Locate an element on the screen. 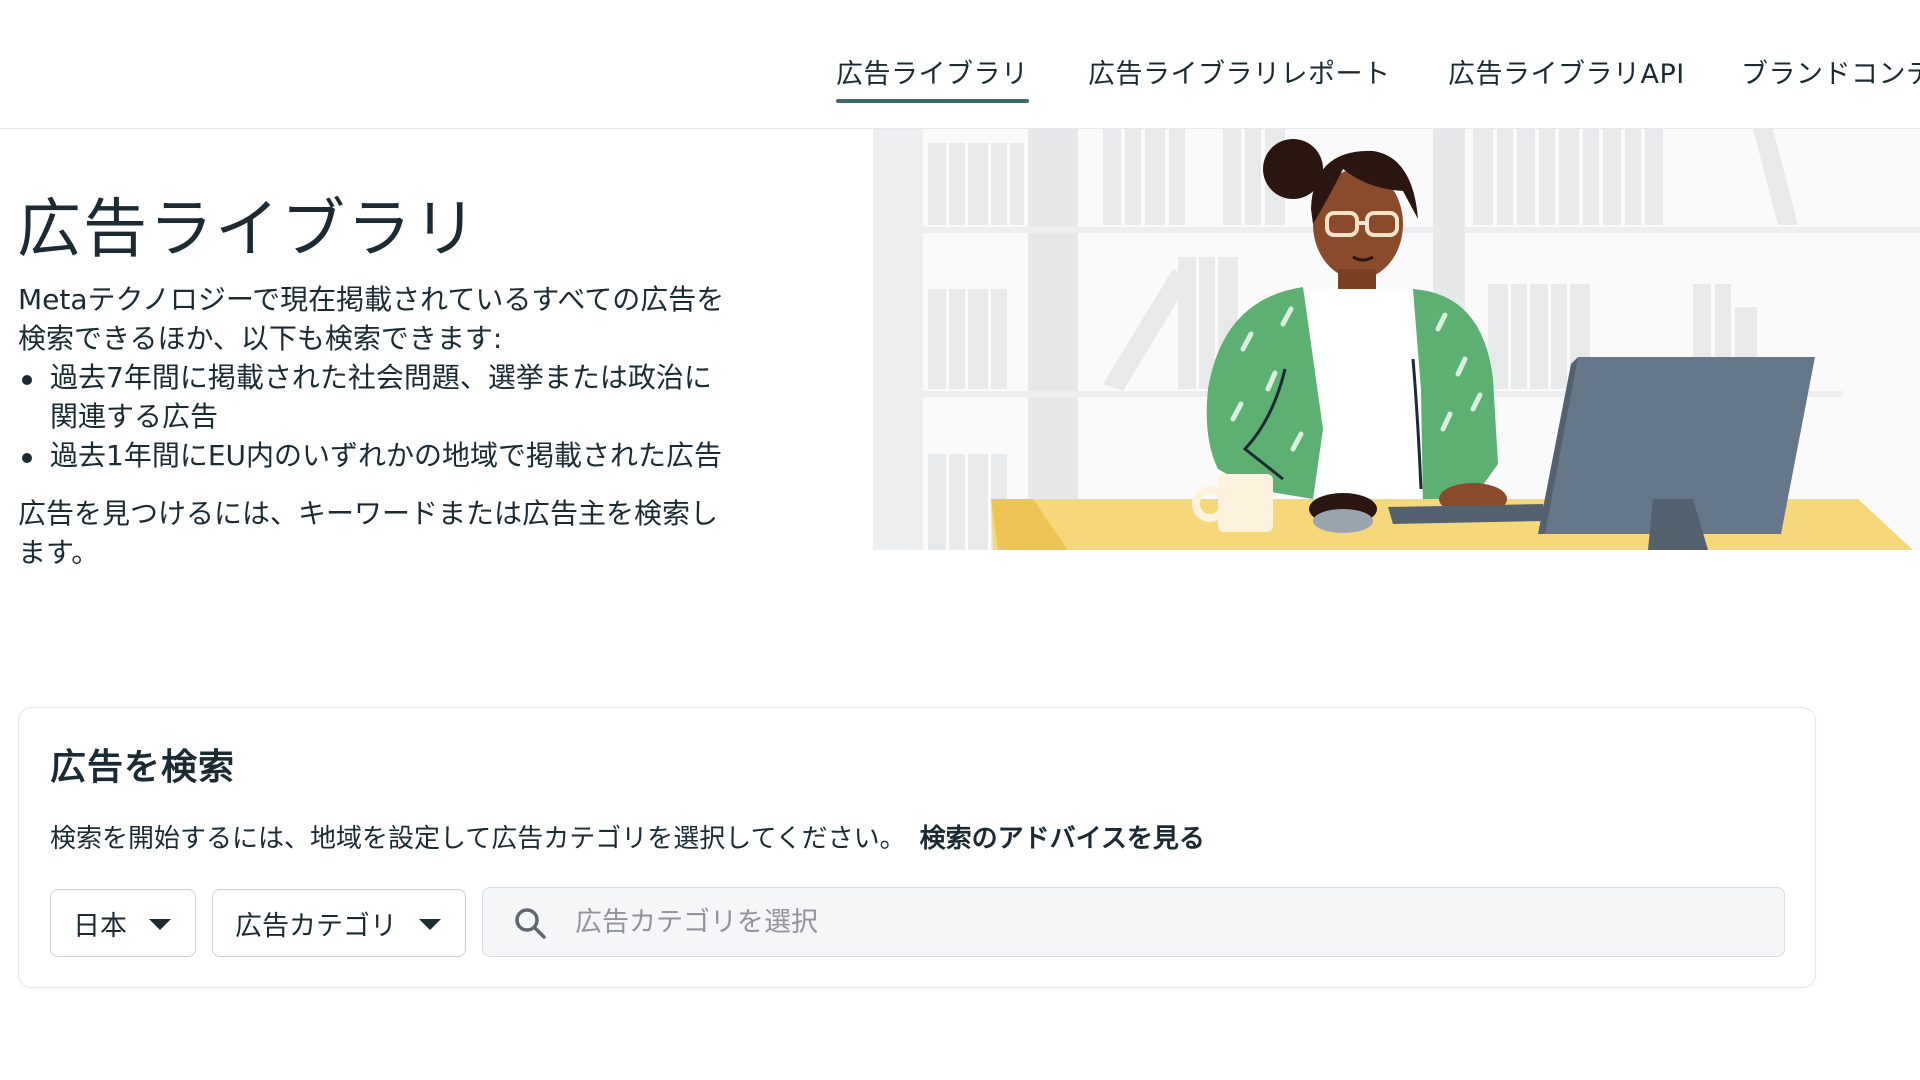  country-dropdown: 日本 is located at coordinates (123, 923).